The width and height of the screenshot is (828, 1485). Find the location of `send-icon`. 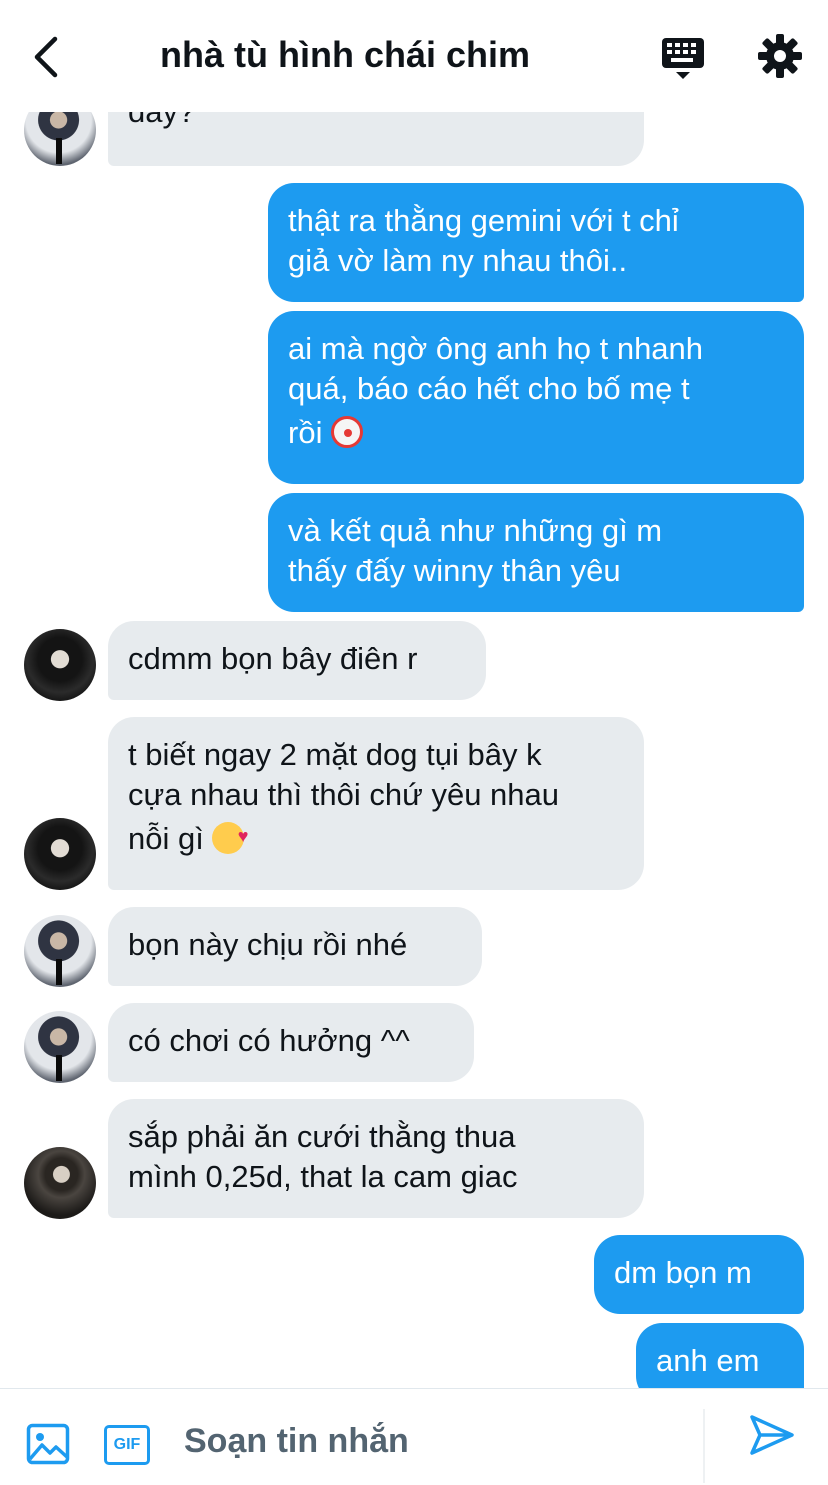

send-icon is located at coordinates (772, 1435).